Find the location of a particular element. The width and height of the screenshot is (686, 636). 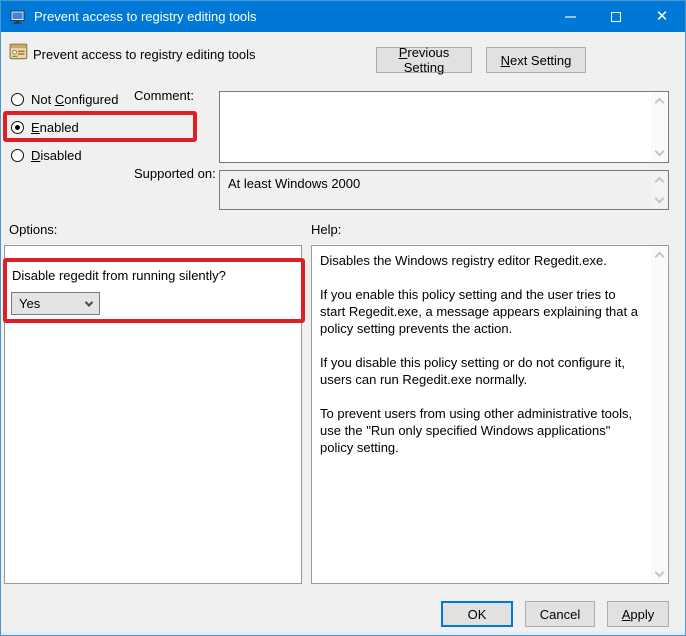

radio-not-configured: Not Configured is located at coordinates (64, 99).